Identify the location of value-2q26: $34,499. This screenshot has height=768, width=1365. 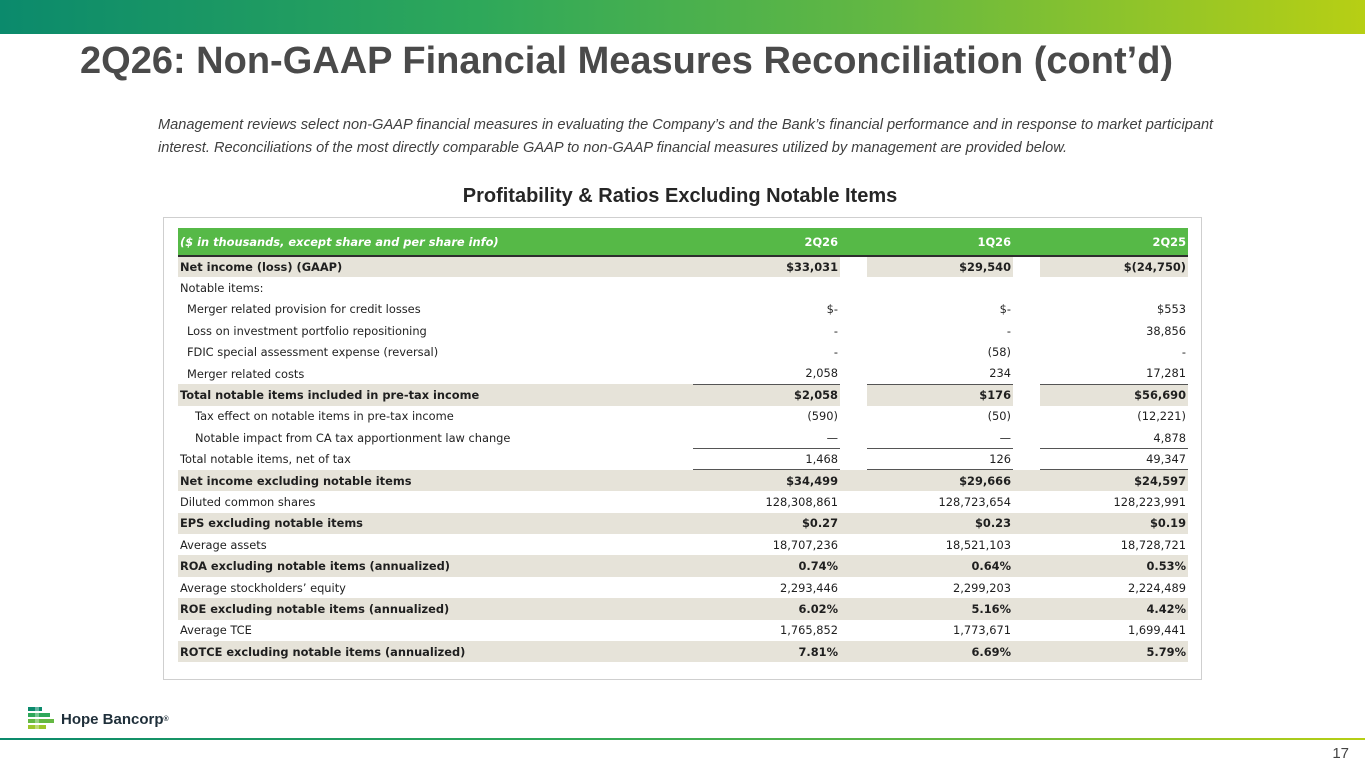
(766, 480).